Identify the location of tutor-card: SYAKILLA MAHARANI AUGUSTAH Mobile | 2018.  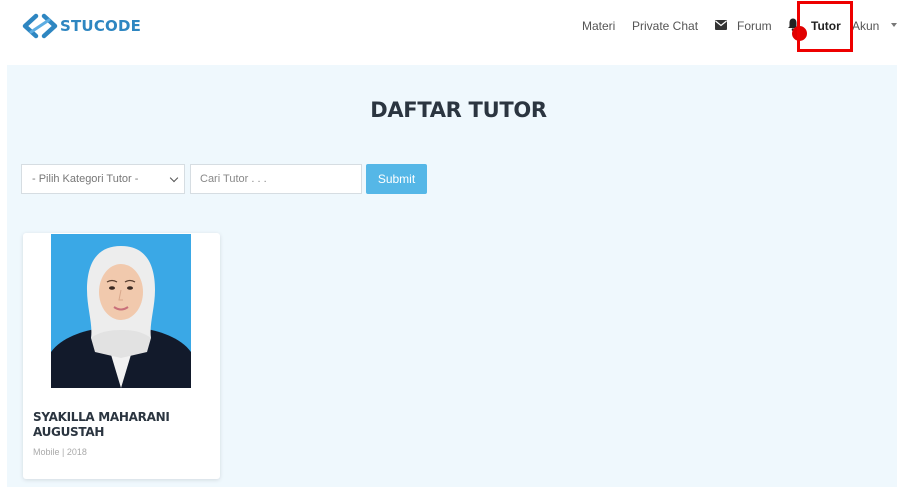
(121, 356).